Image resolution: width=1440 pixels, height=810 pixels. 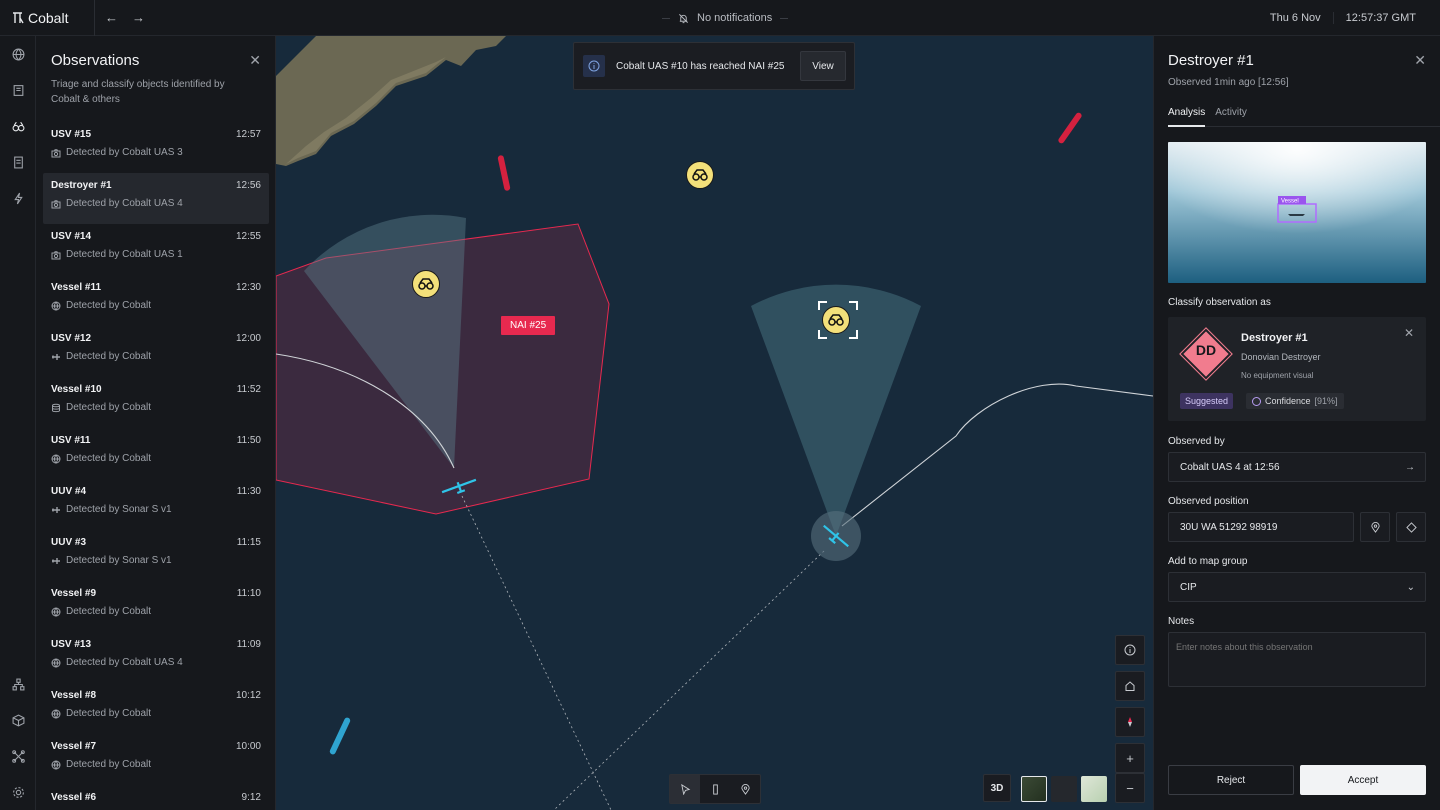 I want to click on observation-name: Destroyer #1, so click(x=81, y=185).